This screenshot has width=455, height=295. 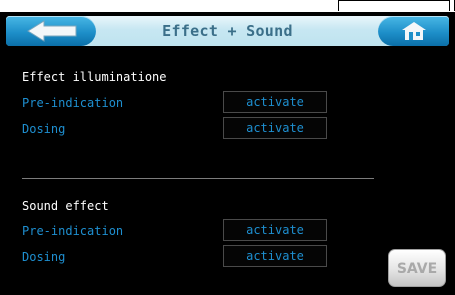 I want to click on effect-dosing-value: activate, so click(x=275, y=128).